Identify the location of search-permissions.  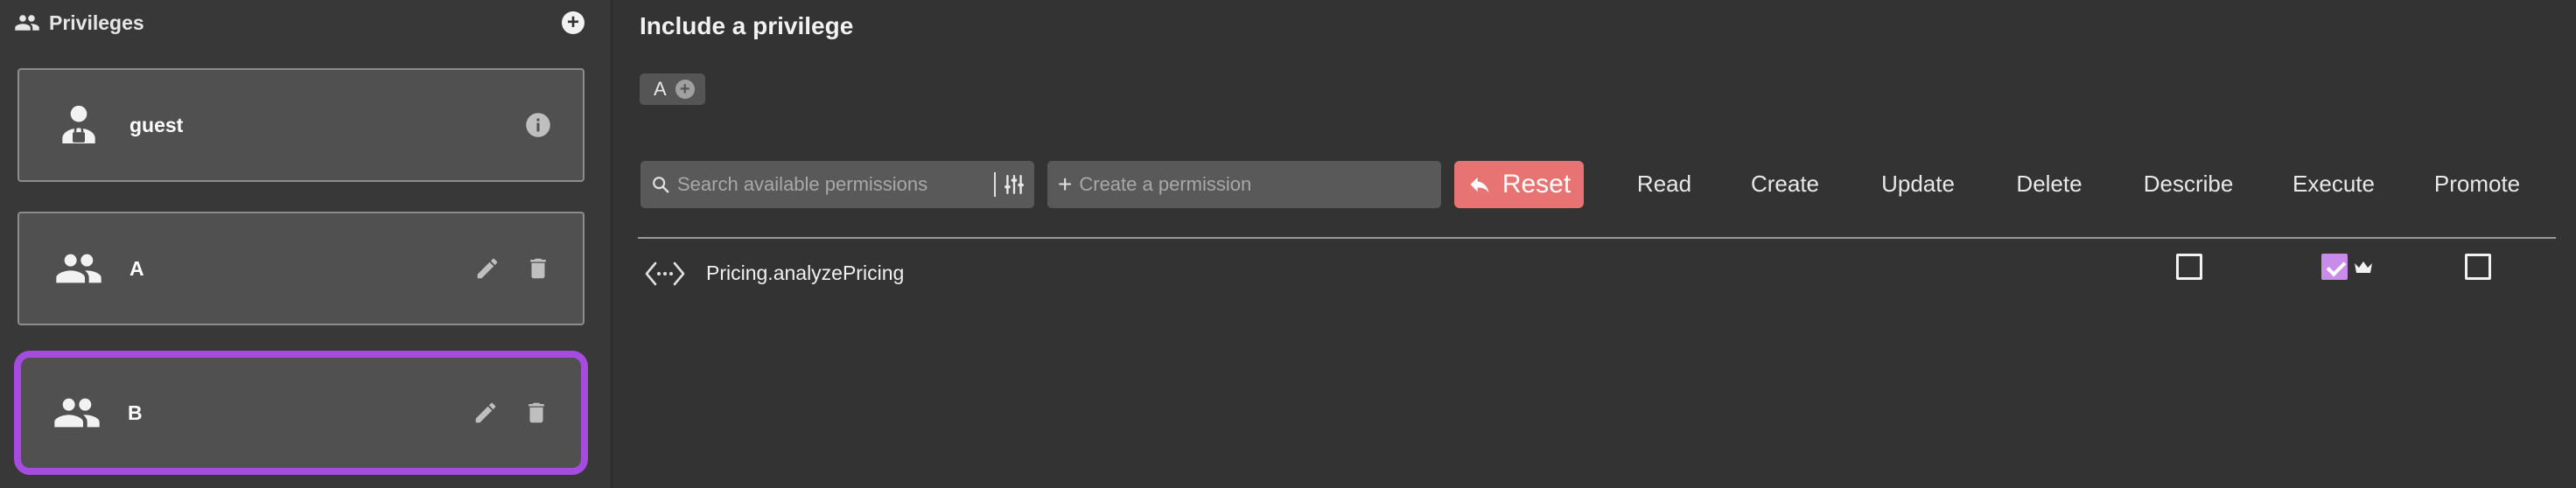
(837, 184).